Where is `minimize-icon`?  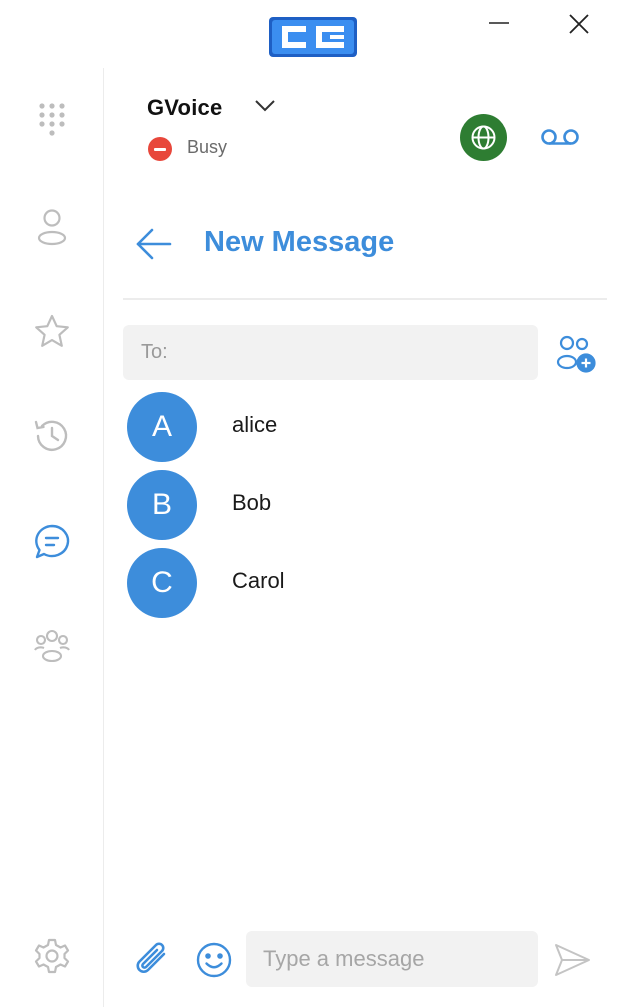
minimize-icon is located at coordinates (499, 23).